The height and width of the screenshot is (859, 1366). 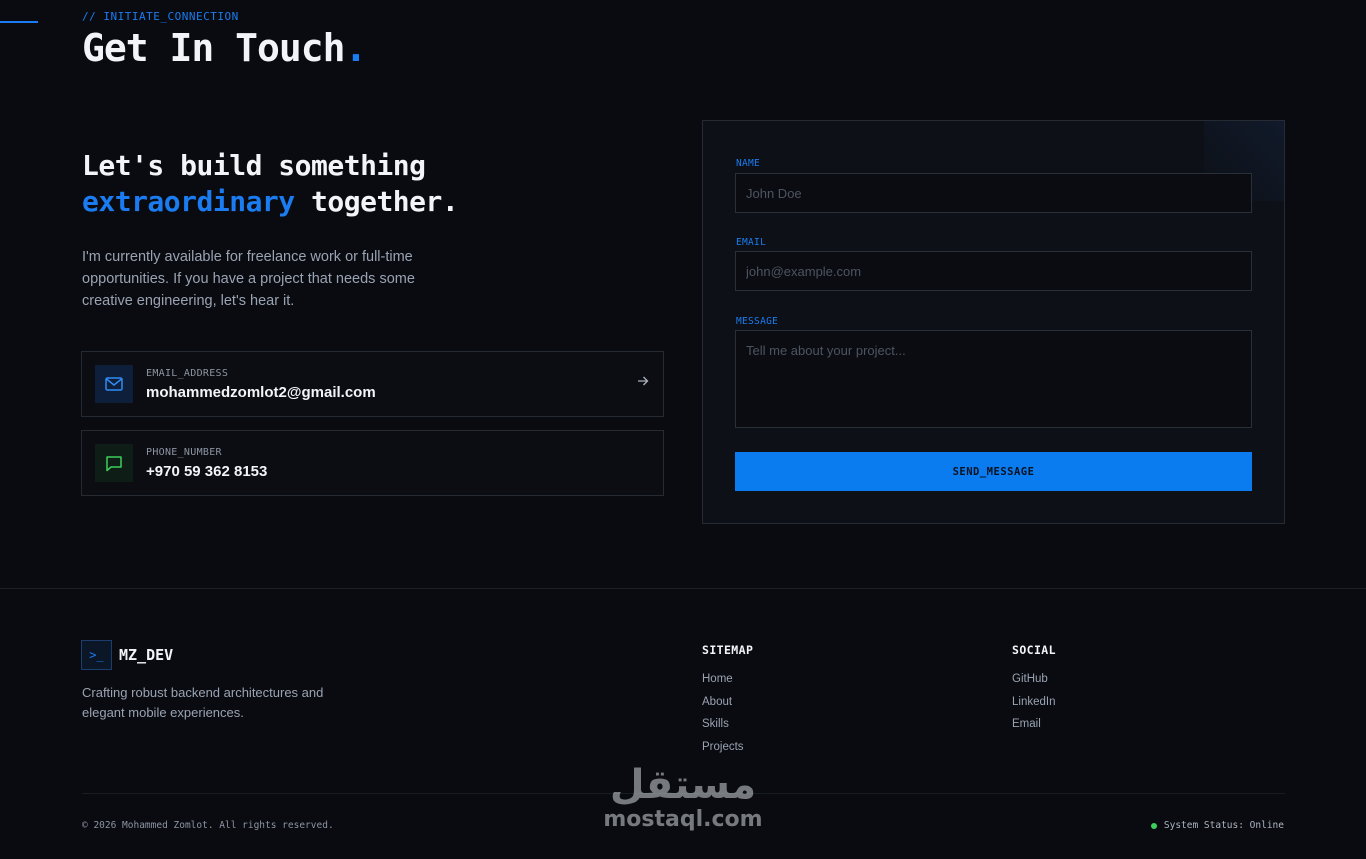 I want to click on hero-line-2: extraordinary together., so click(x=382, y=202).